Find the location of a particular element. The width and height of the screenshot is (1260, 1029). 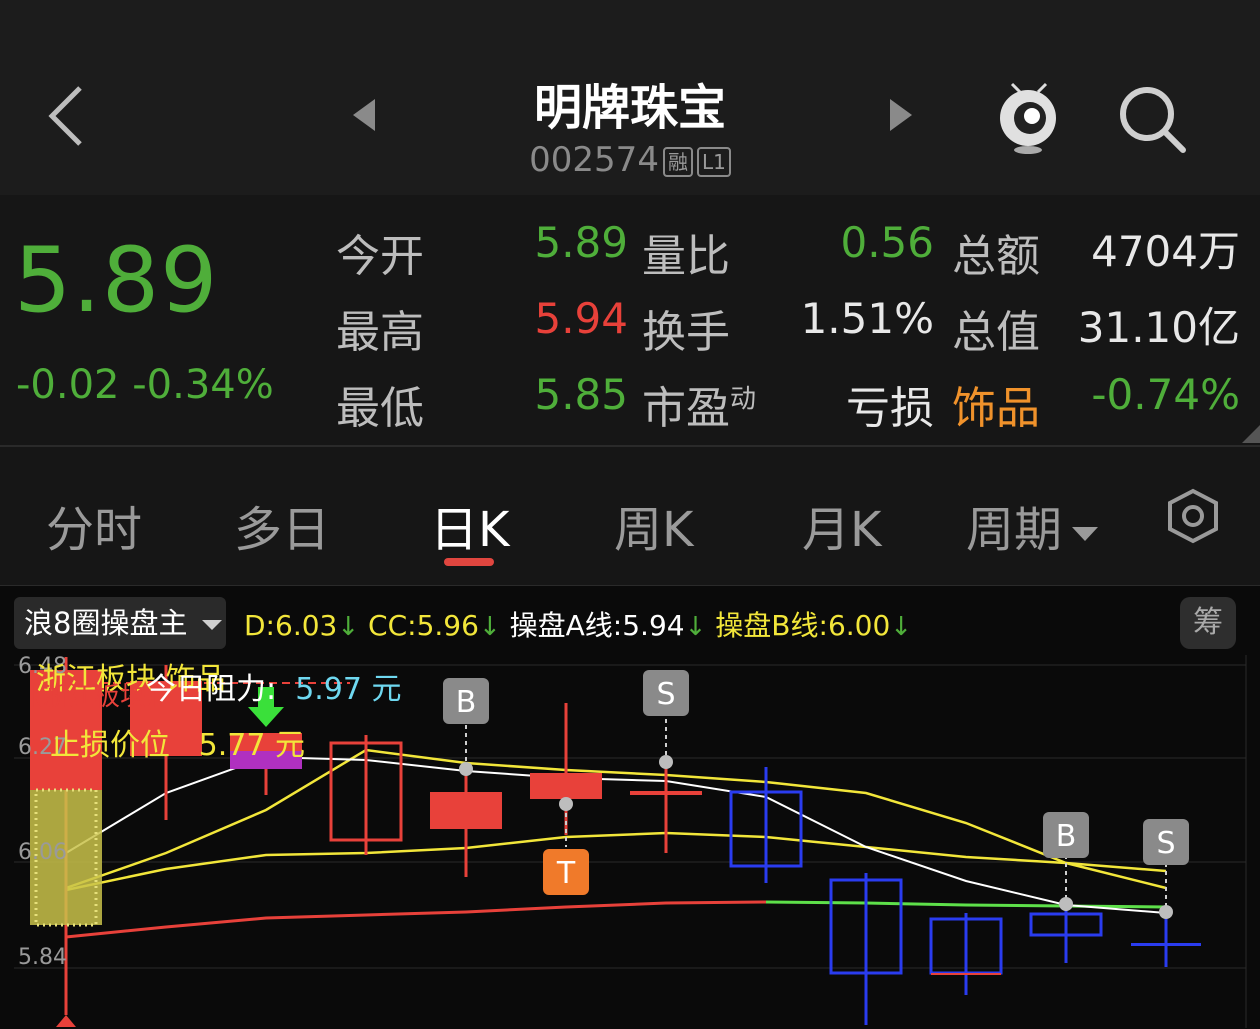

value-turnover: 1.51% is located at coordinates (867, 318).